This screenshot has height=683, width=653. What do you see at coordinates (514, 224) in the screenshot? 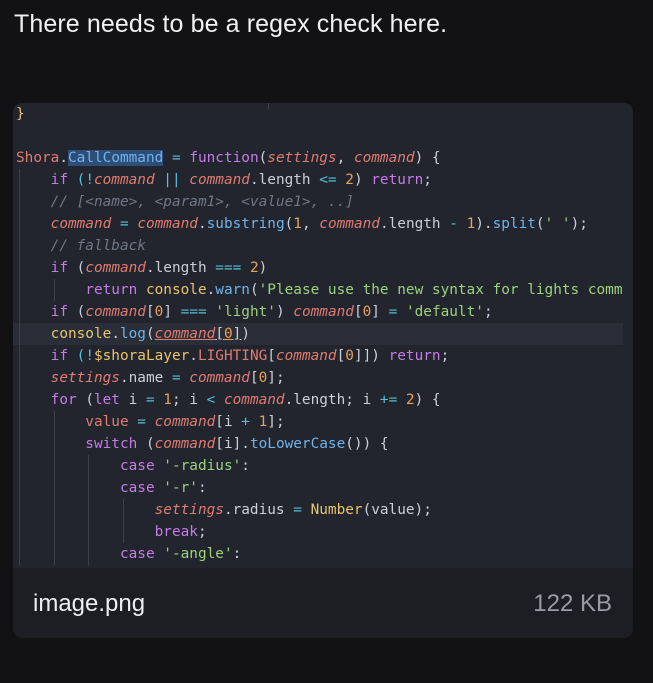
I see `code-token: split` at bounding box center [514, 224].